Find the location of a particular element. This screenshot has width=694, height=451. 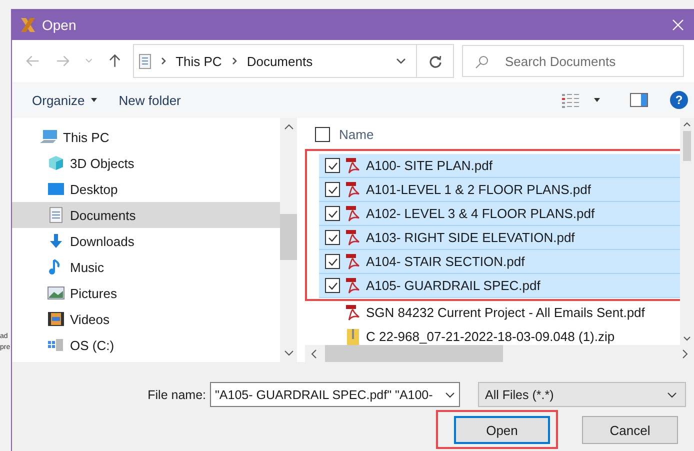

file-name-field: "A105- GUARDRAIL SPEC.pdf" "A100- is located at coordinates (335, 394).